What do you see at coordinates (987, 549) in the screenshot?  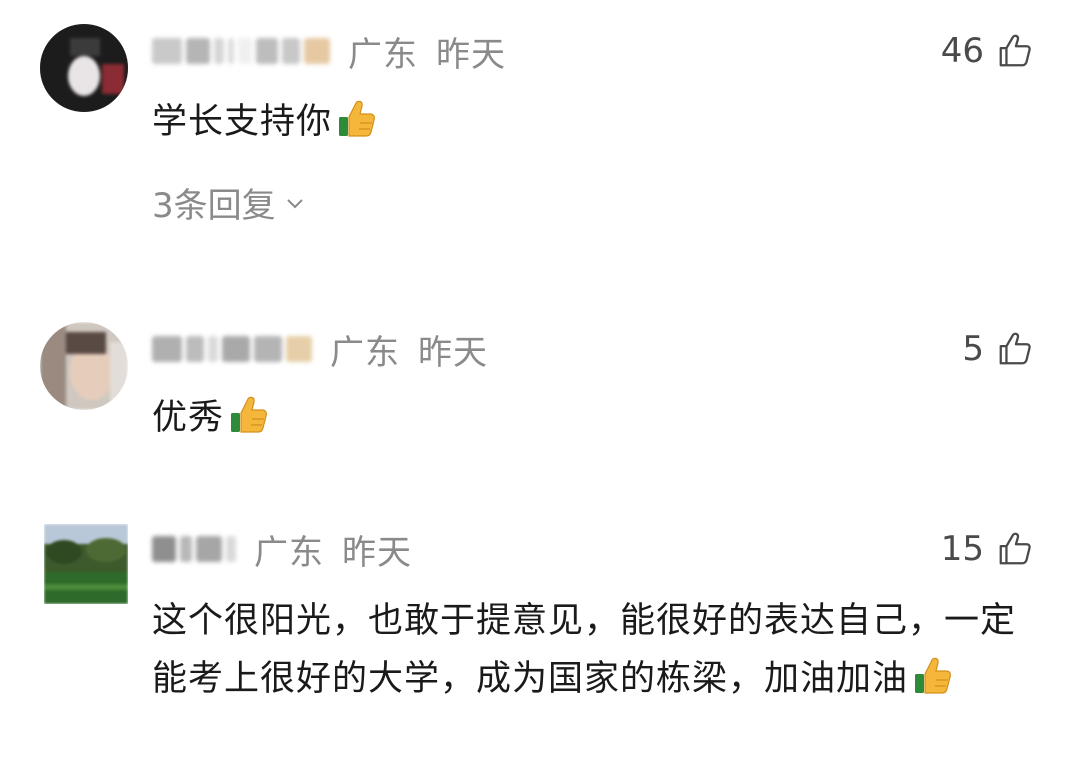 I see `like-button: 15` at bounding box center [987, 549].